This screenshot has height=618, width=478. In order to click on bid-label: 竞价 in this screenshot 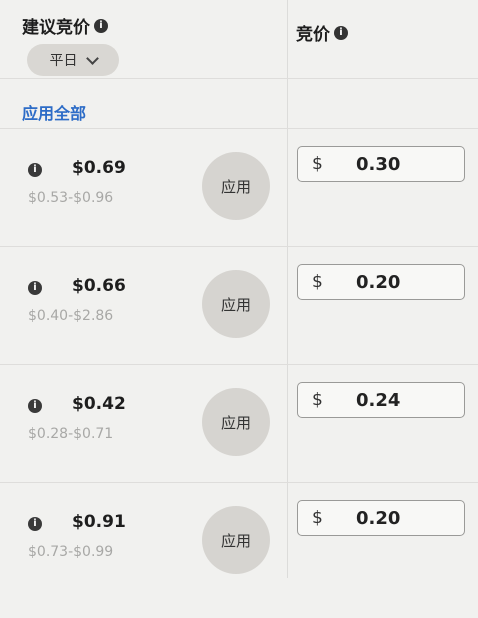, I will do `click(313, 35)`.